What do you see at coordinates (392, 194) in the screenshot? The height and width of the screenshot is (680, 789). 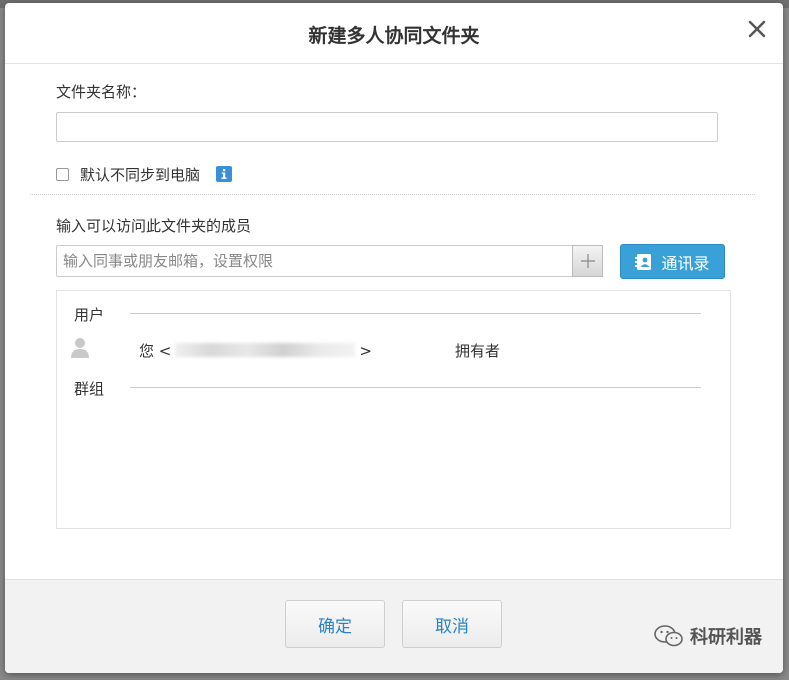 I see `section-divider` at bounding box center [392, 194].